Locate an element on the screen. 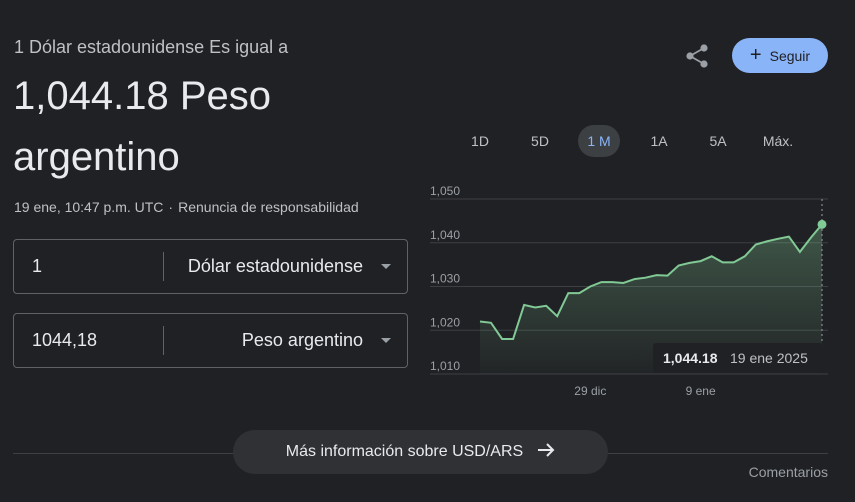  tab-1m: 1 M is located at coordinates (599, 141).